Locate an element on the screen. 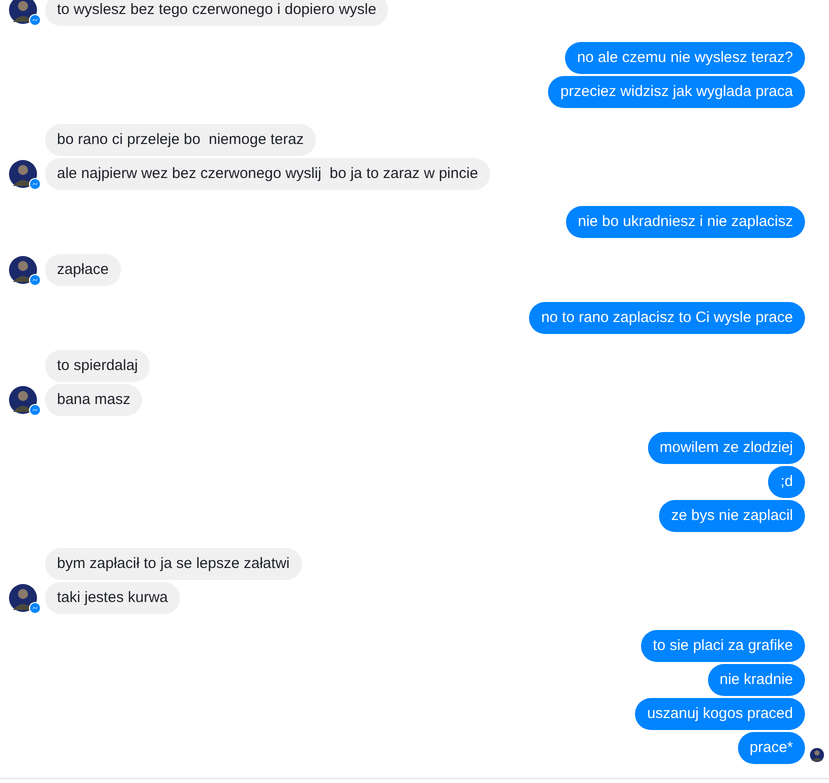 This screenshot has height=783, width=829. message-bubble: mowilem ze zlodziej is located at coordinates (726, 448).